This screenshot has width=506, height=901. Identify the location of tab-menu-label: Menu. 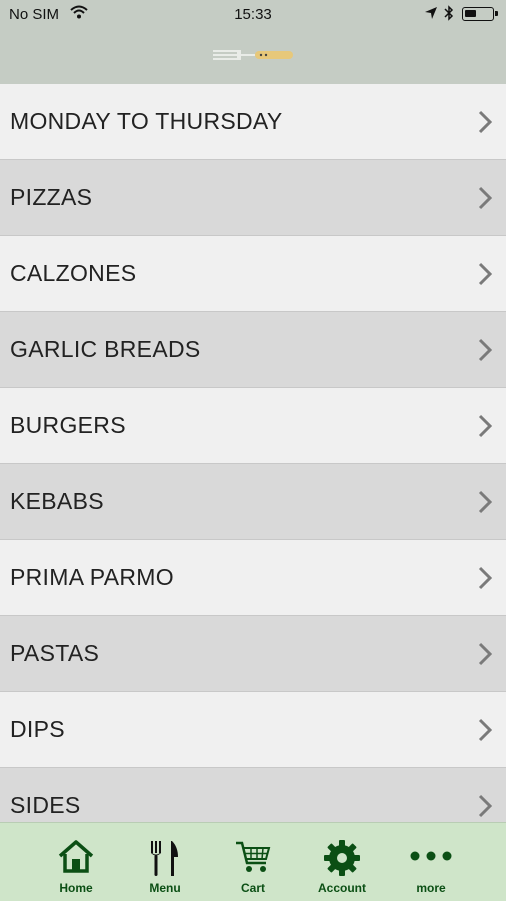
(165, 888).